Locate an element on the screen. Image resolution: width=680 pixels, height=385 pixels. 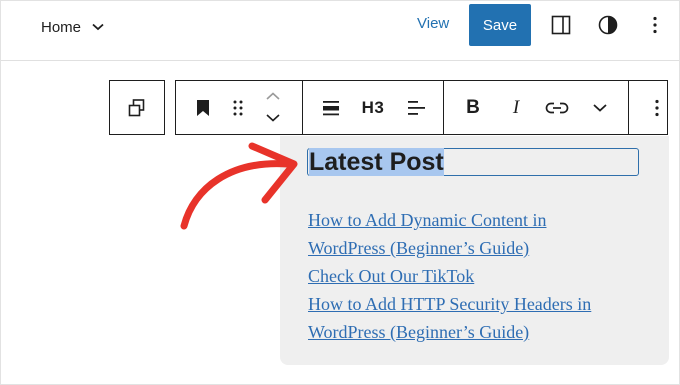
bookmark-icon is located at coordinates (203, 108).